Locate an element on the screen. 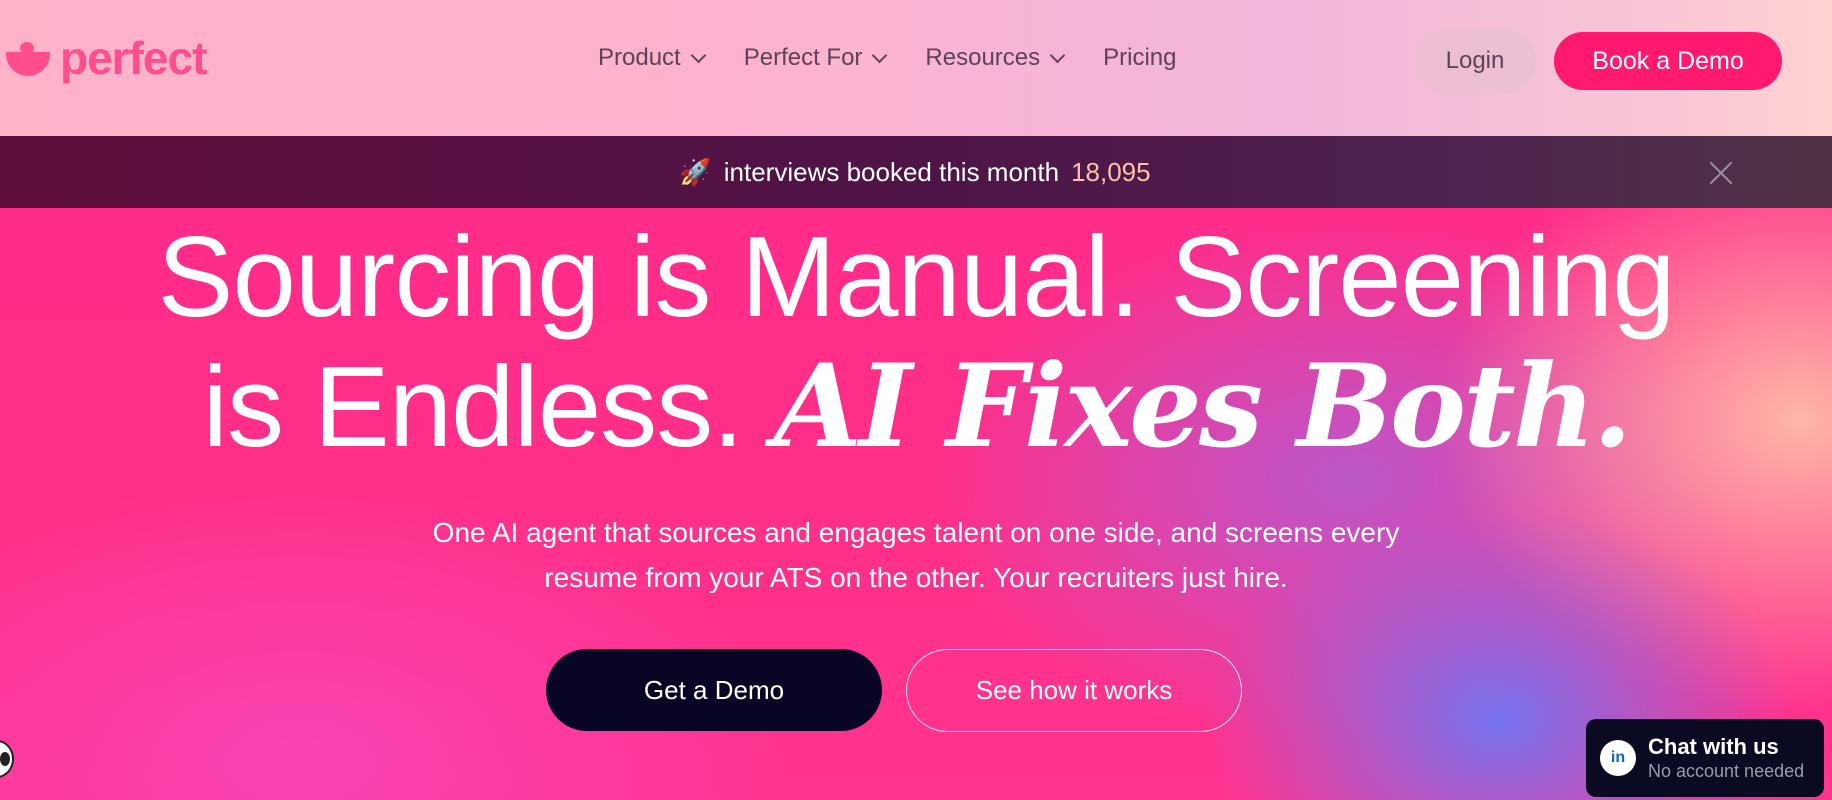 The width and height of the screenshot is (1832, 800). nav-item-label: Pricing is located at coordinates (1140, 57).